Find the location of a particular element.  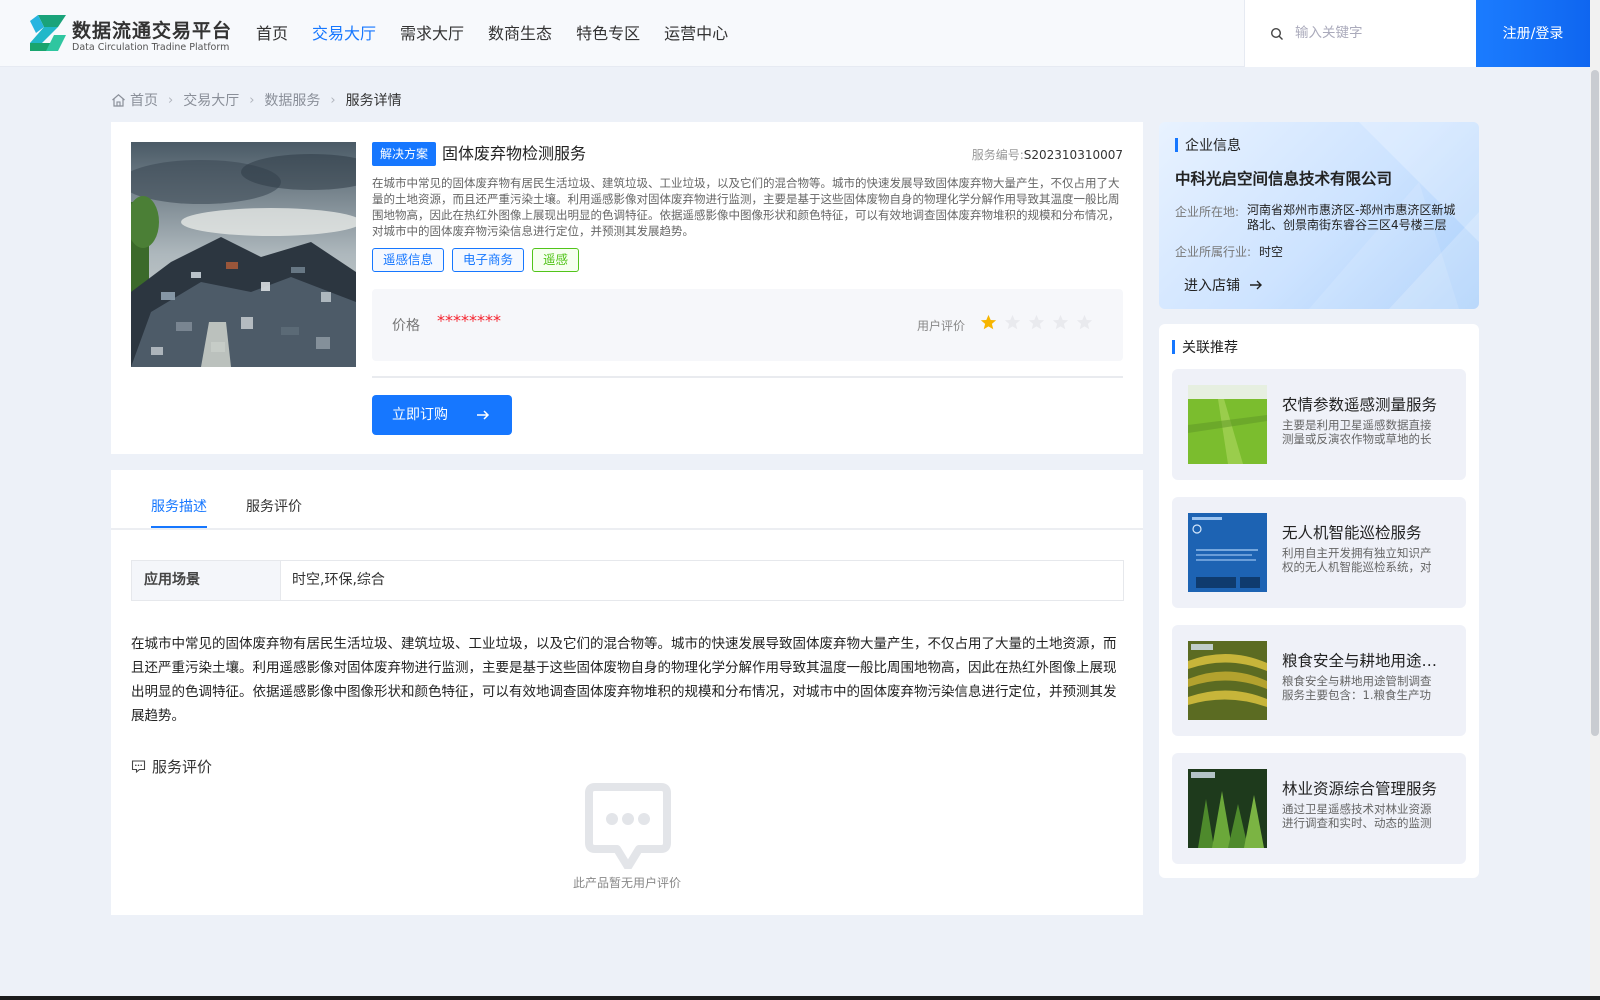

product-image is located at coordinates (243, 254).